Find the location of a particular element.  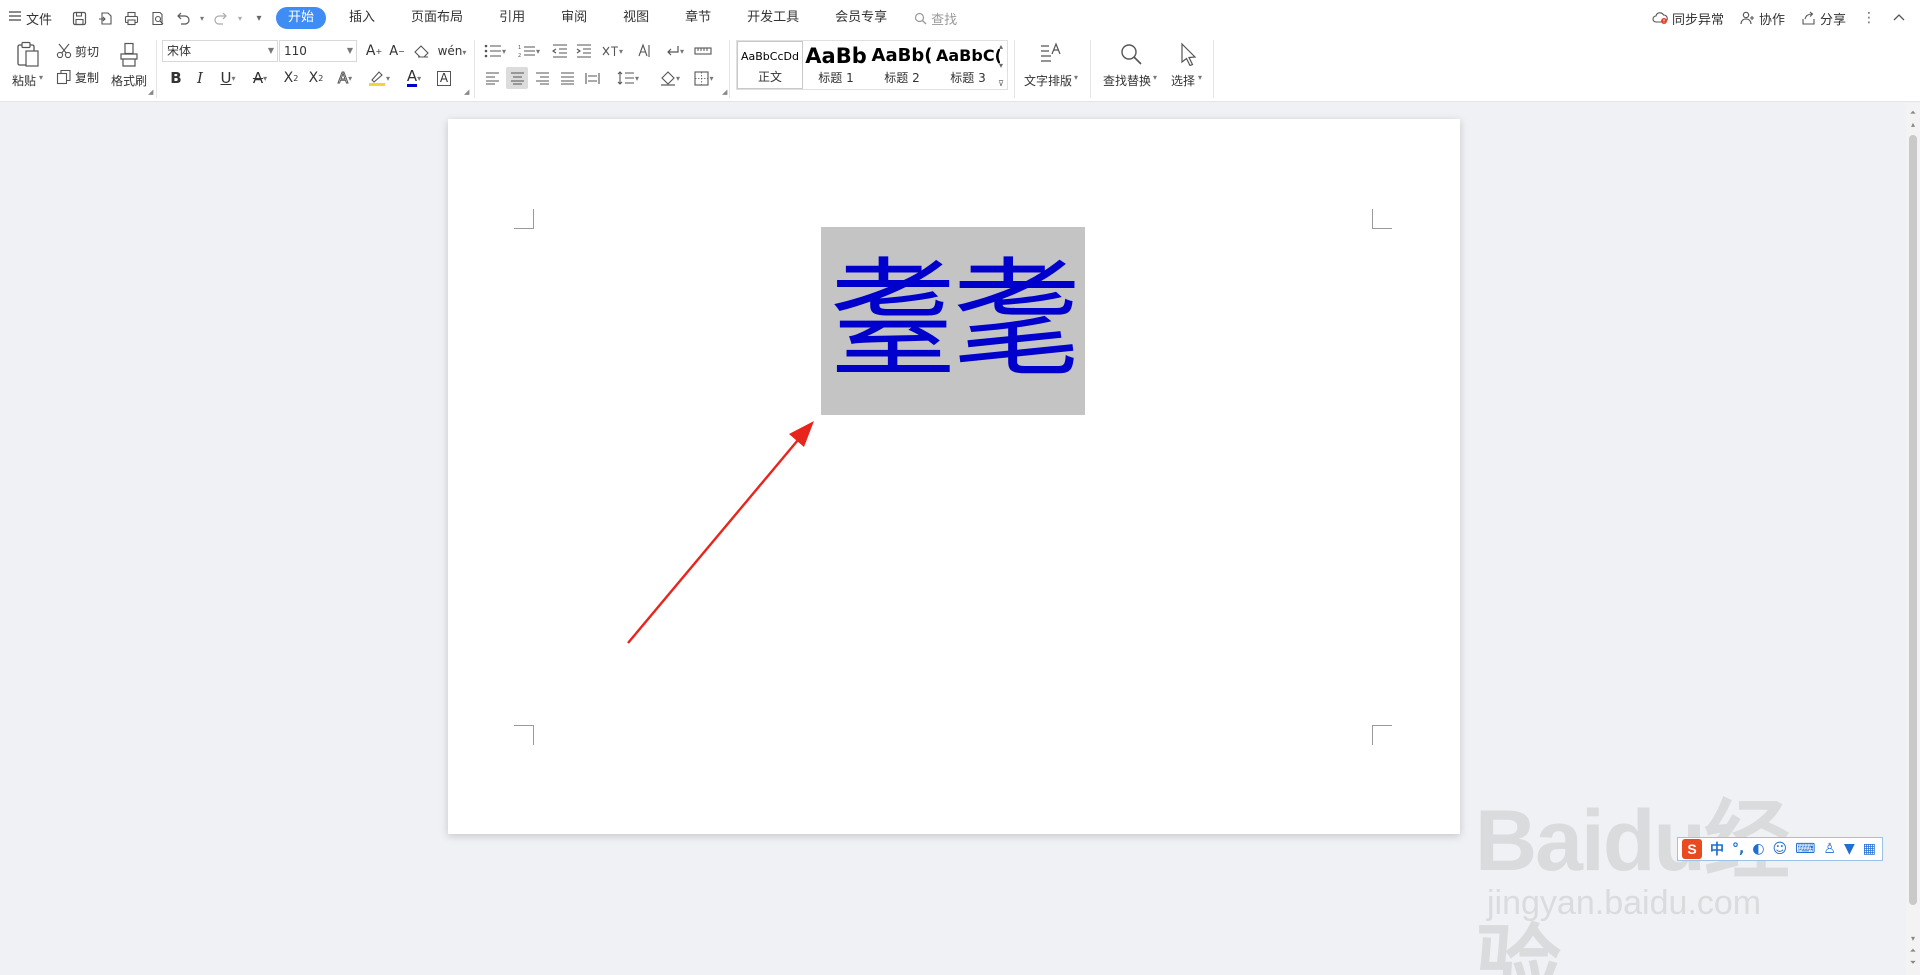

voice-icon: ◐ is located at coordinates (1758, 849).